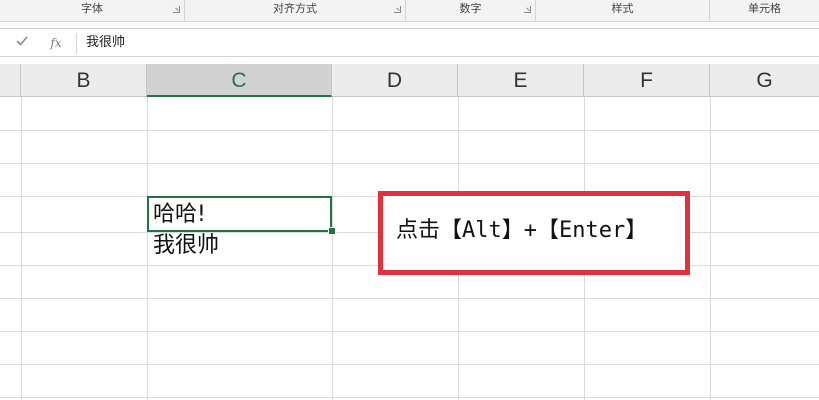  What do you see at coordinates (84, 80) in the screenshot?
I see `column-header-b: B` at bounding box center [84, 80].